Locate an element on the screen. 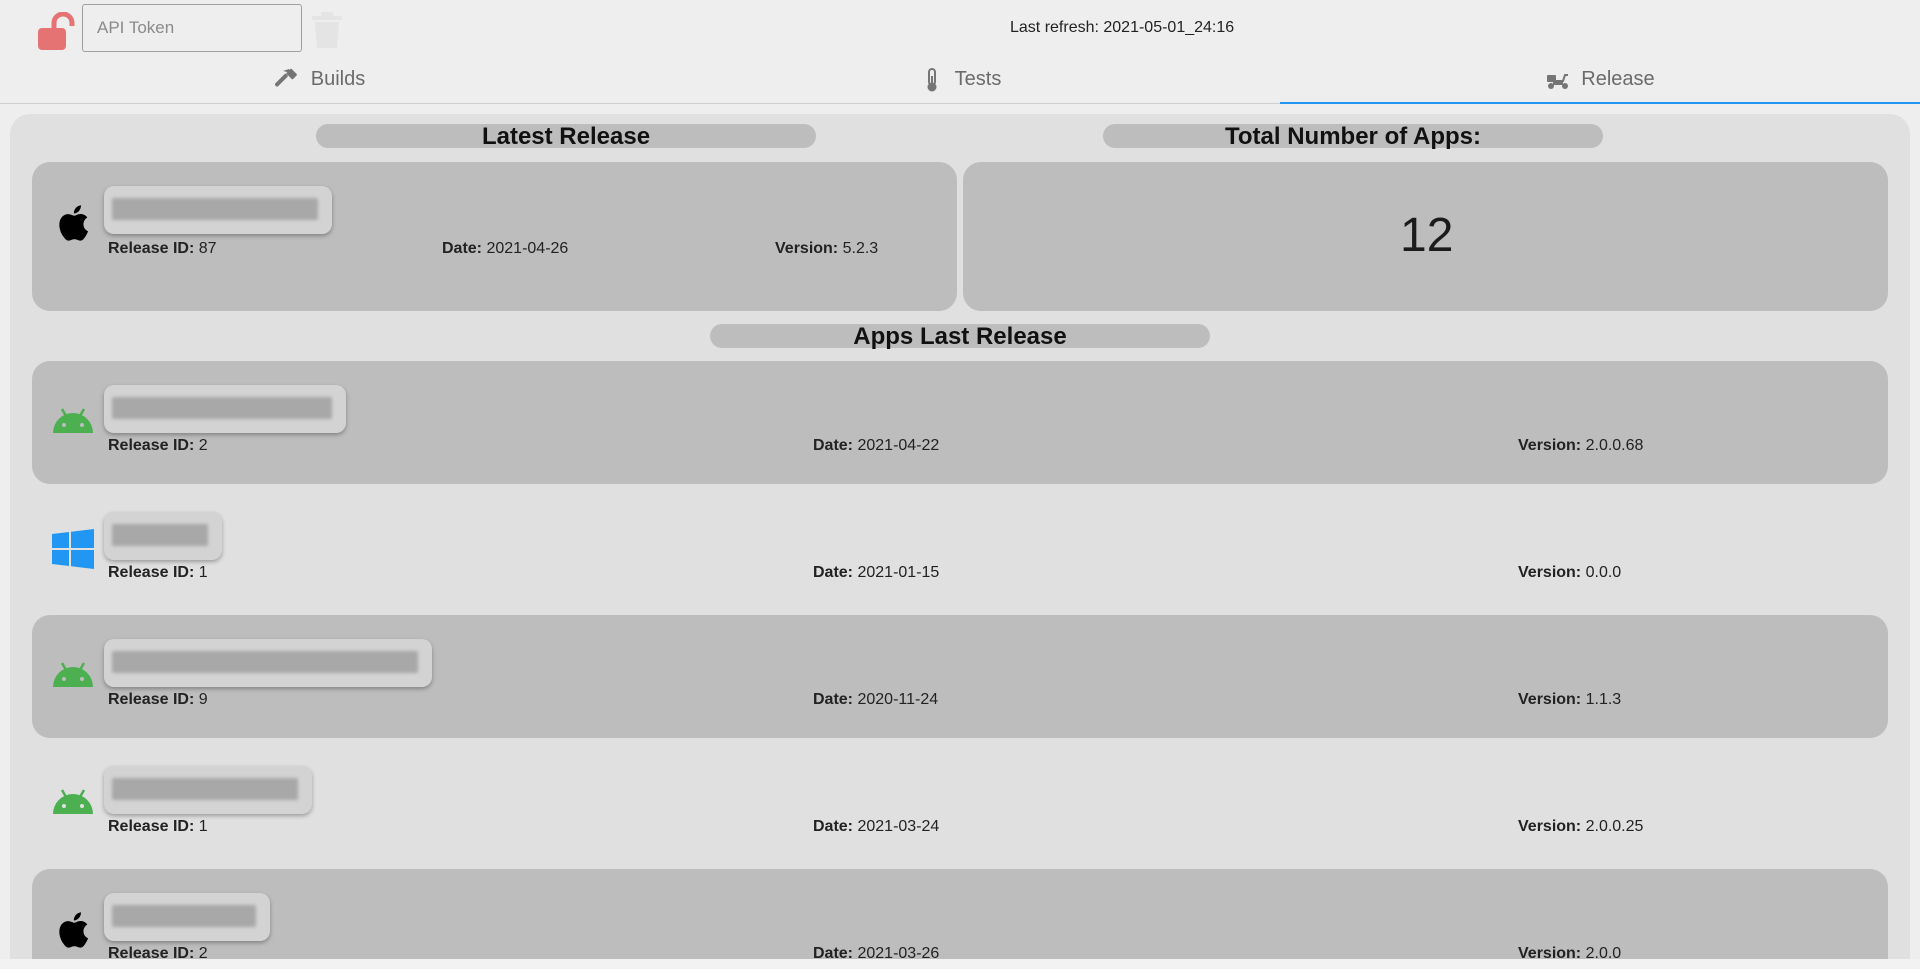 The width and height of the screenshot is (1920, 969). tab-release: Release is located at coordinates (1600, 80).